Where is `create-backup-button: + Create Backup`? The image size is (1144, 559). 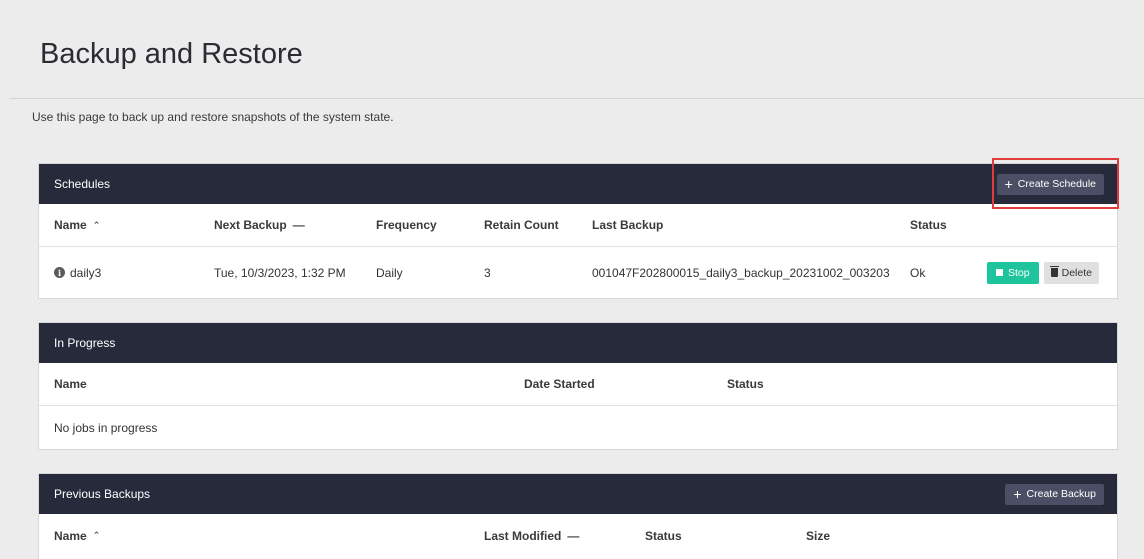
create-backup-button: + Create Backup is located at coordinates (1054, 494).